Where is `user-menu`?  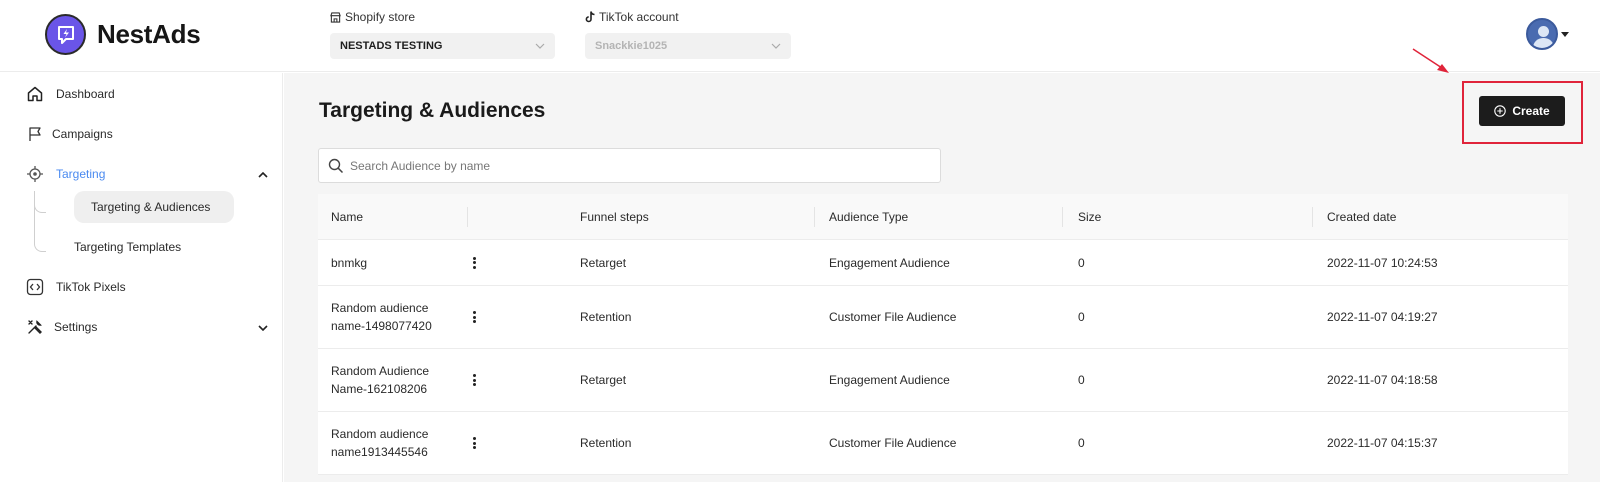
user-menu is located at coordinates (1547, 34).